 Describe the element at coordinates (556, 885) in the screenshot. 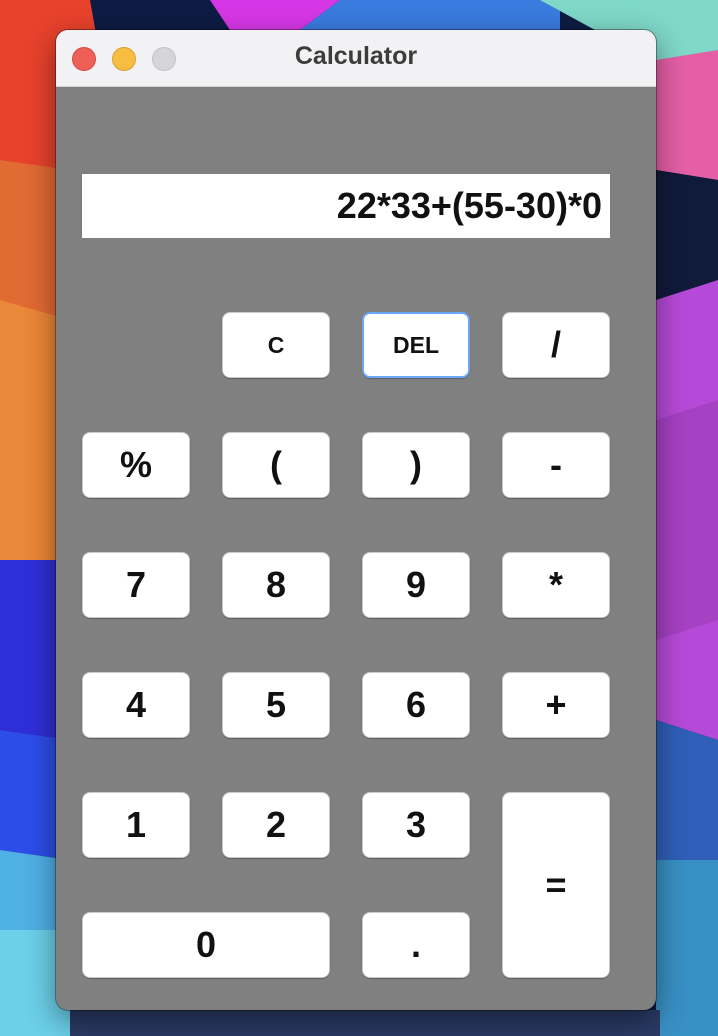

I see `equals-button: =` at that location.